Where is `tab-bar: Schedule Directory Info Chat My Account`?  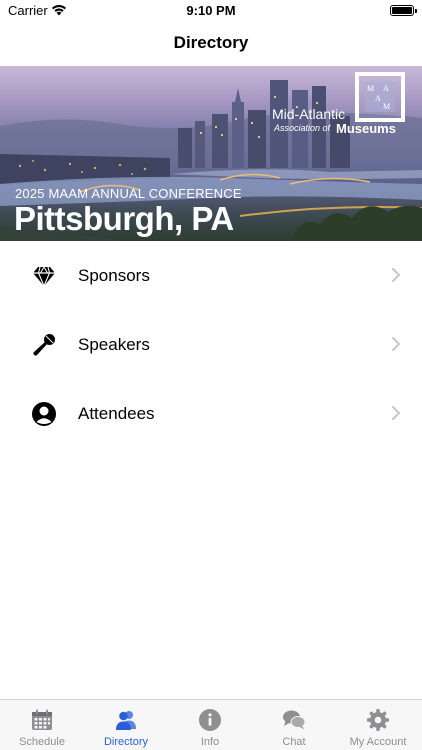 tab-bar: Schedule Directory Info Chat My Account is located at coordinates (211, 724).